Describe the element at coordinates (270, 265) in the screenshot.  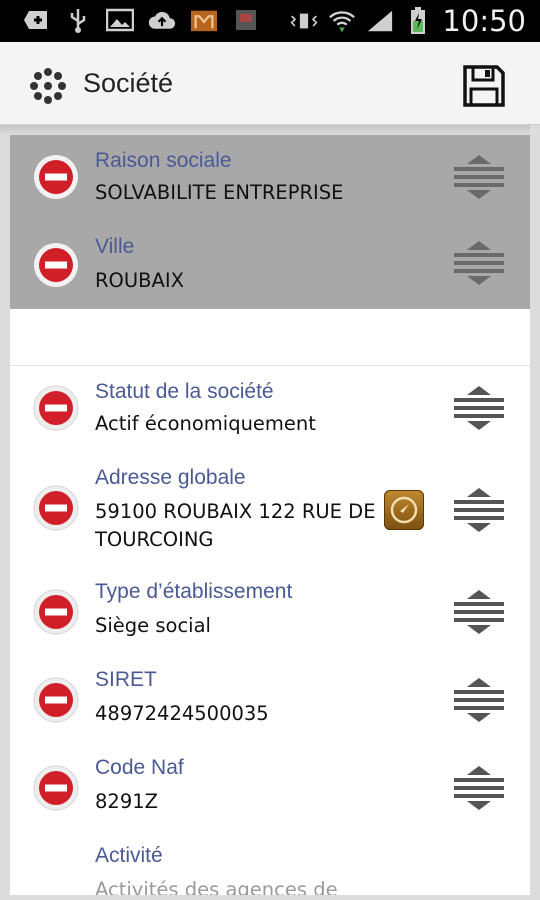
I see `field-row-ville: Ville ROUBAIX` at that location.